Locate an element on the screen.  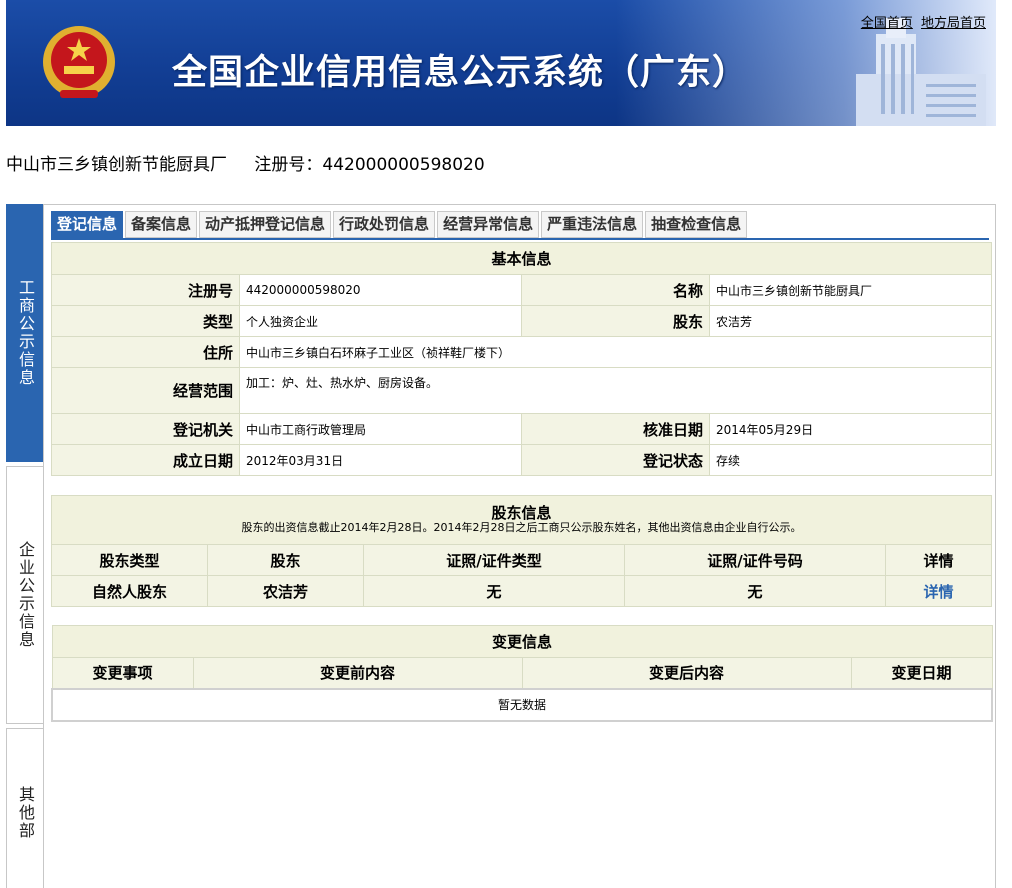
top-links: 全国首页 地方局首页 is located at coordinates (921, 21).